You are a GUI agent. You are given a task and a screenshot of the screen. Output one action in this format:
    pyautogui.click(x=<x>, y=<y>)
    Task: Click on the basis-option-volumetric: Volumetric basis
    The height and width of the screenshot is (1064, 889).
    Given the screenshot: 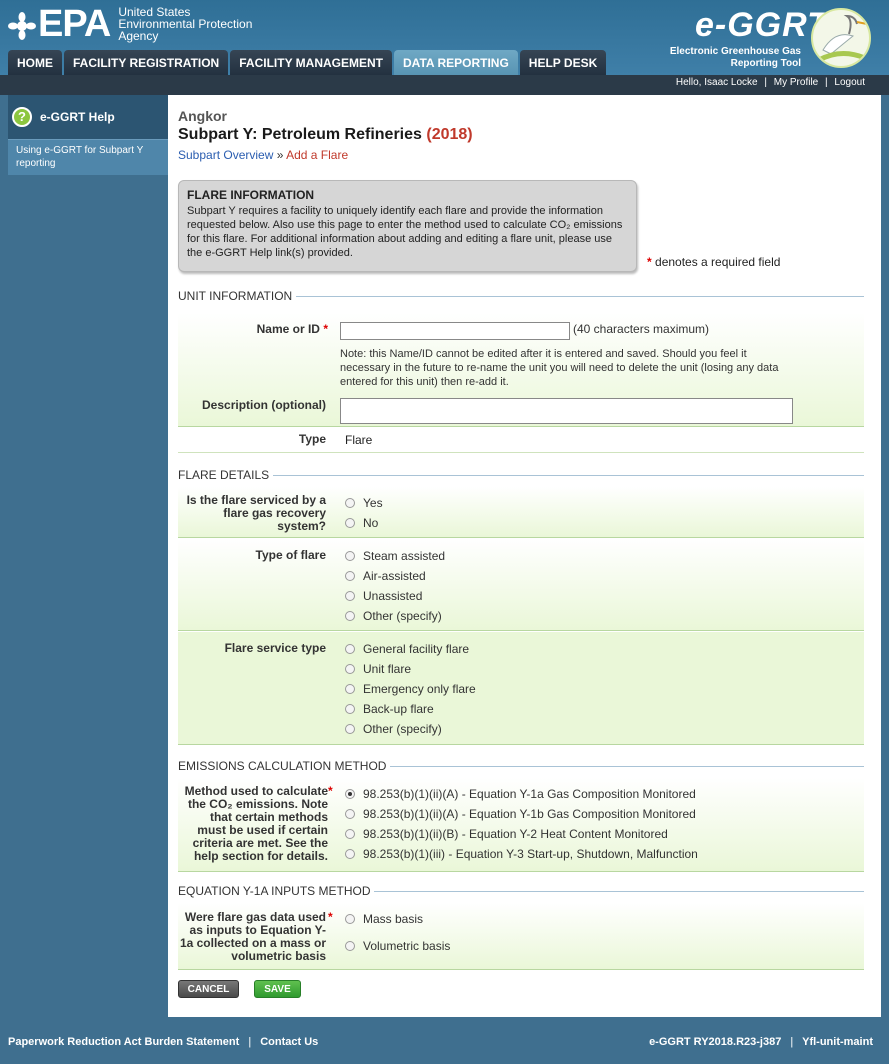 What is the action you would take?
    pyautogui.click(x=397, y=946)
    